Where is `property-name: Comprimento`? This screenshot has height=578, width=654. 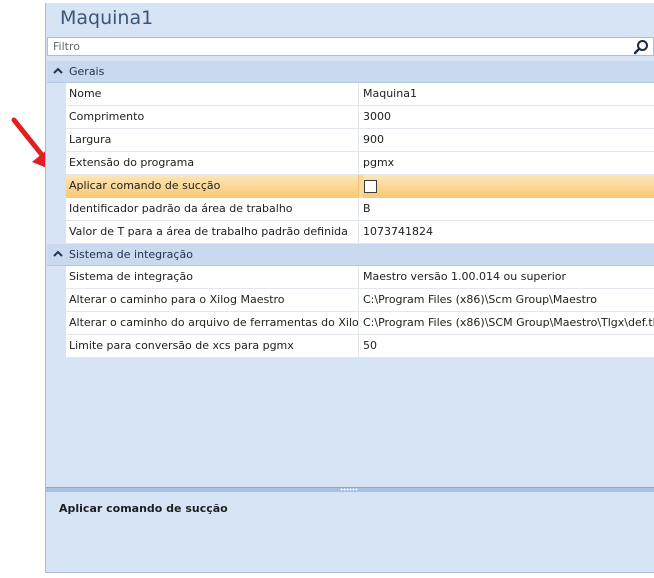 property-name: Comprimento is located at coordinates (212, 117).